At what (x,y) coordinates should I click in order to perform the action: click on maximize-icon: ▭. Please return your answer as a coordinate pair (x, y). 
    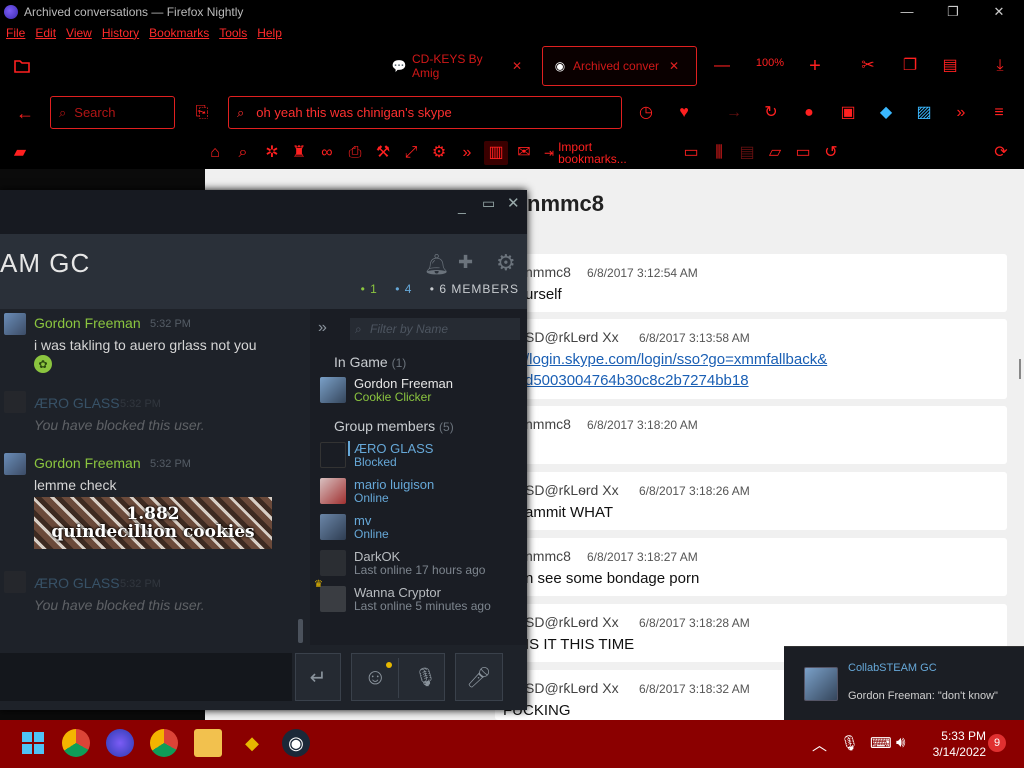
    Looking at the image, I should click on (488, 203).